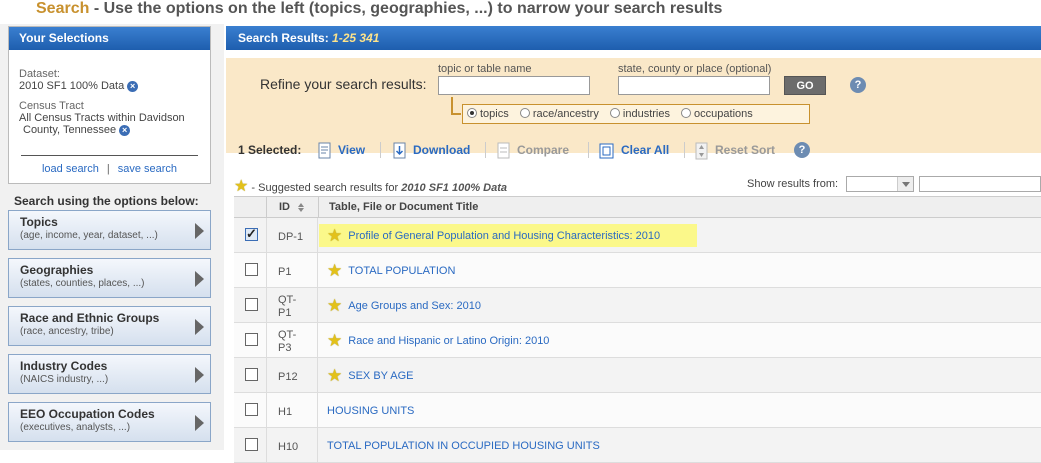  Describe the element at coordinates (637, 207) in the screenshot. I see `table-header: ID Table, File or Document Title` at that location.